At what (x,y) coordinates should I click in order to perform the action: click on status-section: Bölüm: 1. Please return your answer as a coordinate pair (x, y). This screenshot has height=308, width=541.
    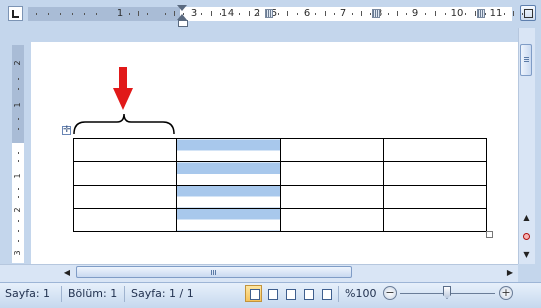
    Looking at the image, I should click on (92, 294).